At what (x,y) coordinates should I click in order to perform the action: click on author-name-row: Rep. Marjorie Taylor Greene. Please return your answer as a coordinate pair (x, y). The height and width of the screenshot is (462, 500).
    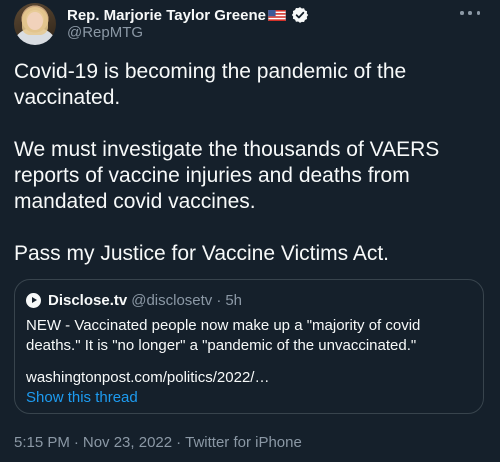
    Looking at the image, I should click on (188, 15).